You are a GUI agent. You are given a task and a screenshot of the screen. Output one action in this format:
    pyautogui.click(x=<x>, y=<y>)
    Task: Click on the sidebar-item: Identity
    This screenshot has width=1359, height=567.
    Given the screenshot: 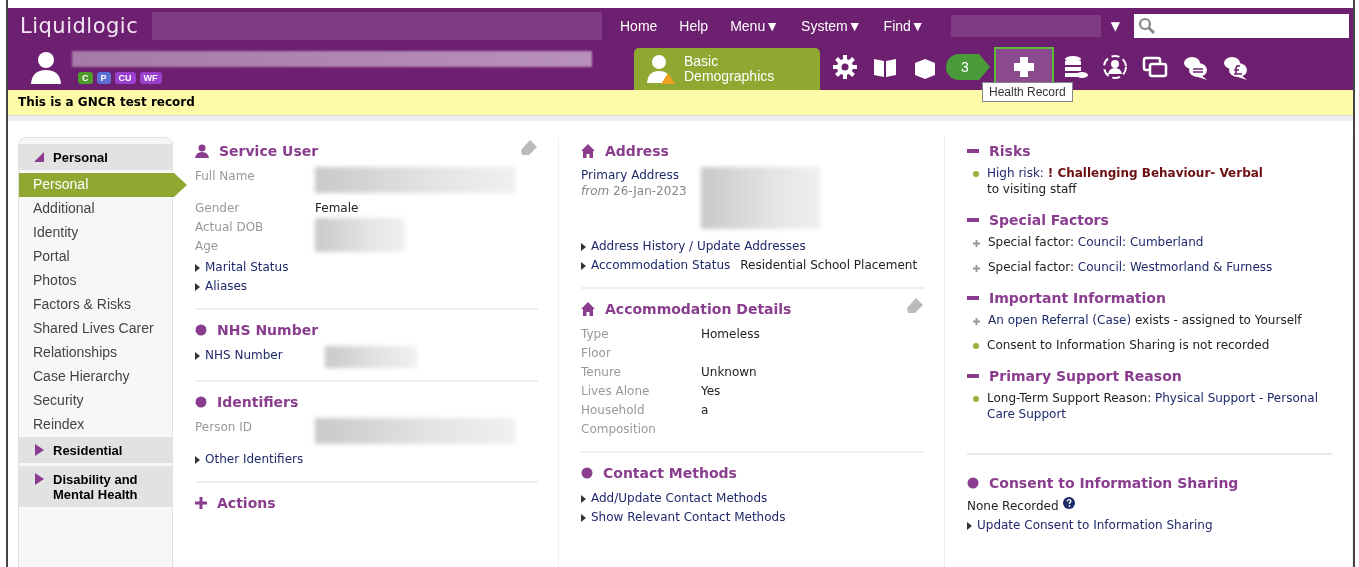 What is the action you would take?
    pyautogui.click(x=94, y=233)
    